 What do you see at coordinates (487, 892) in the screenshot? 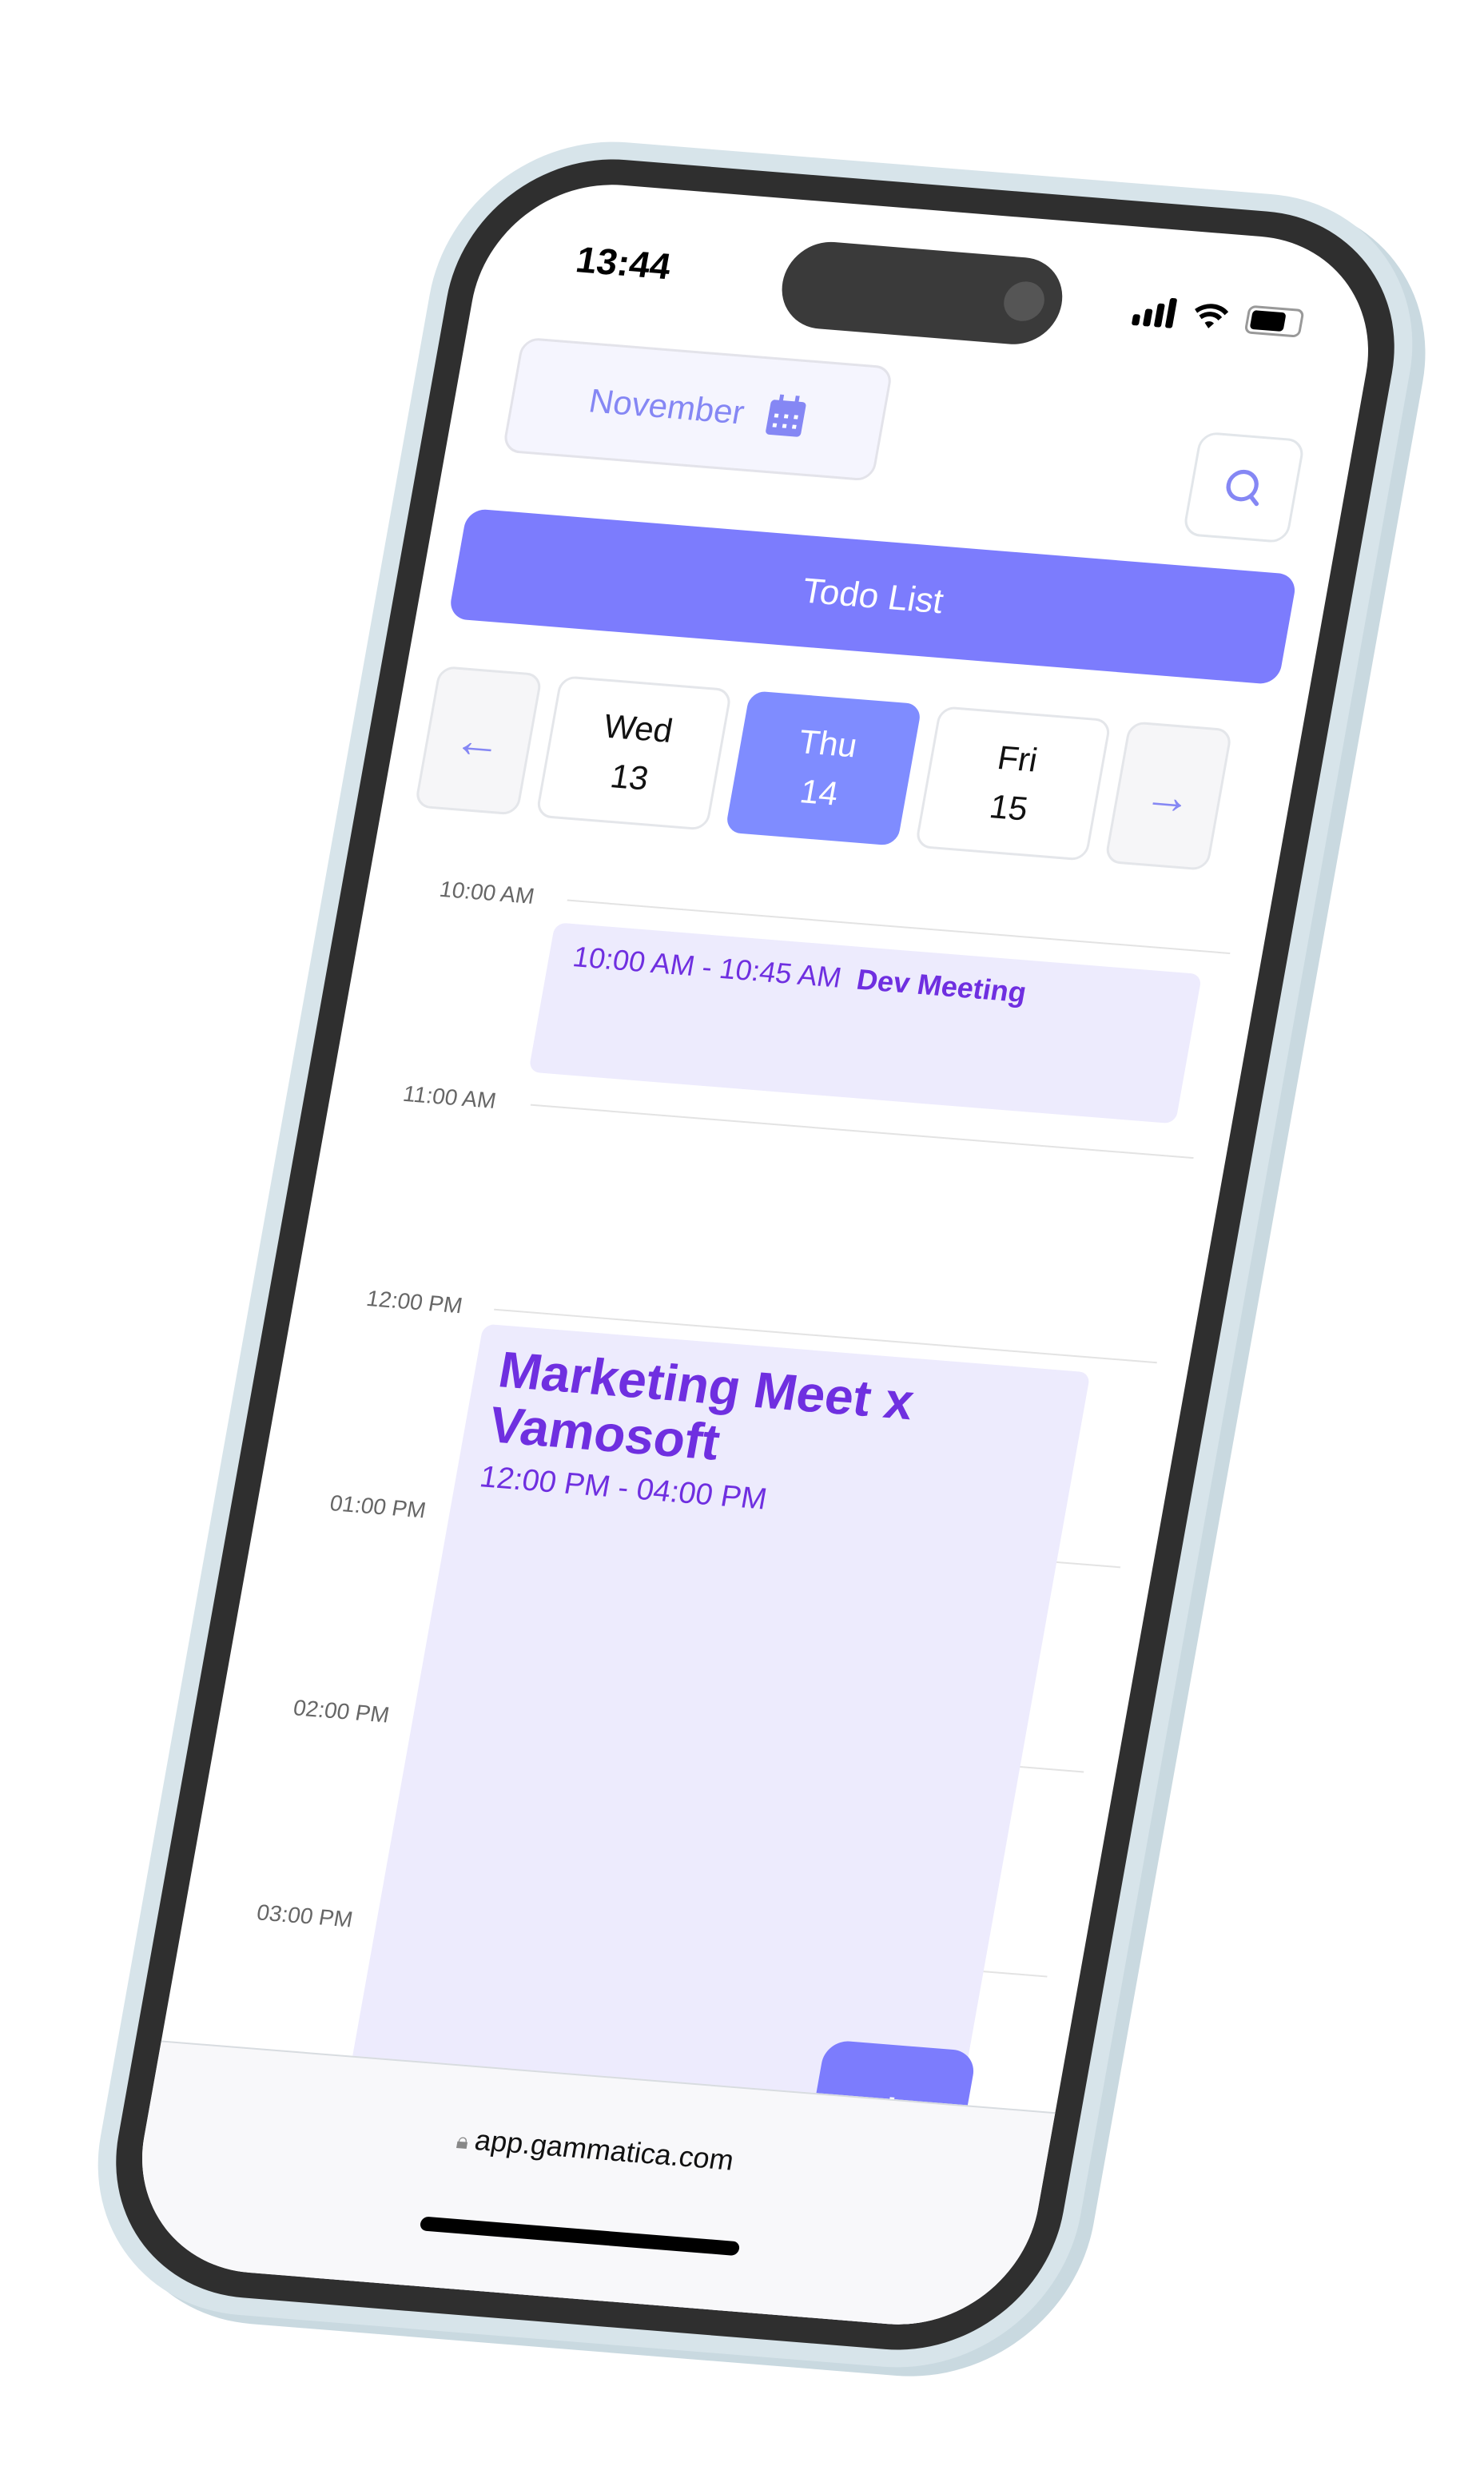
I see `hour-label: 10:00 AM` at bounding box center [487, 892].